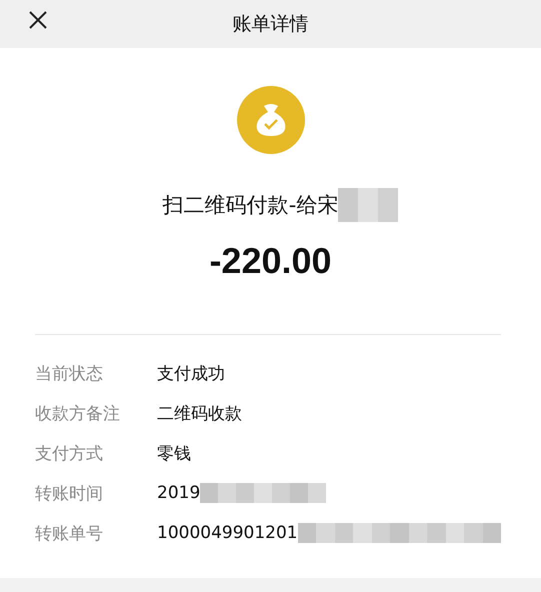 This screenshot has width=541, height=592. What do you see at coordinates (227, 533) in the screenshot?
I see `detail-value: 1000049901201` at bounding box center [227, 533].